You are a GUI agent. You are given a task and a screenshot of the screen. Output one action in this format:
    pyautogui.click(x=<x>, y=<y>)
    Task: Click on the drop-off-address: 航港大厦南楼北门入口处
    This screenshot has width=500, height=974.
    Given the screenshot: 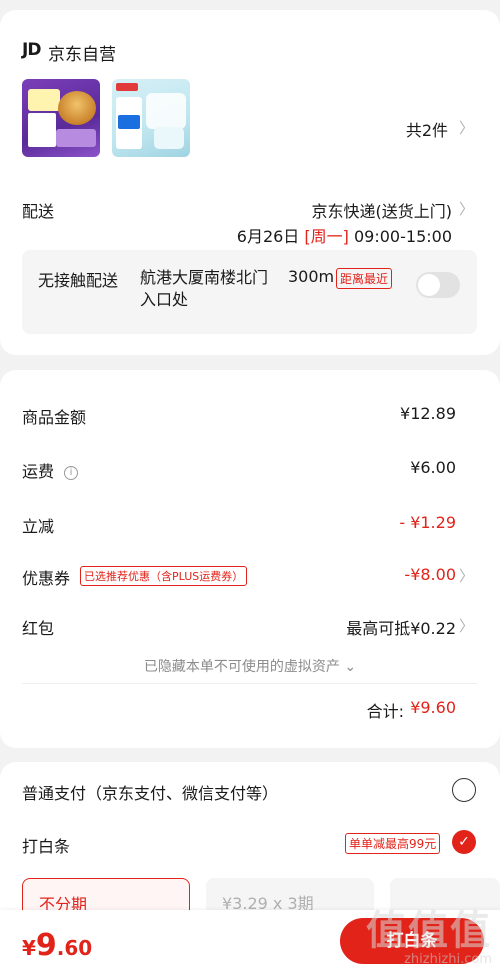 What is the action you would take?
    pyautogui.click(x=204, y=288)
    